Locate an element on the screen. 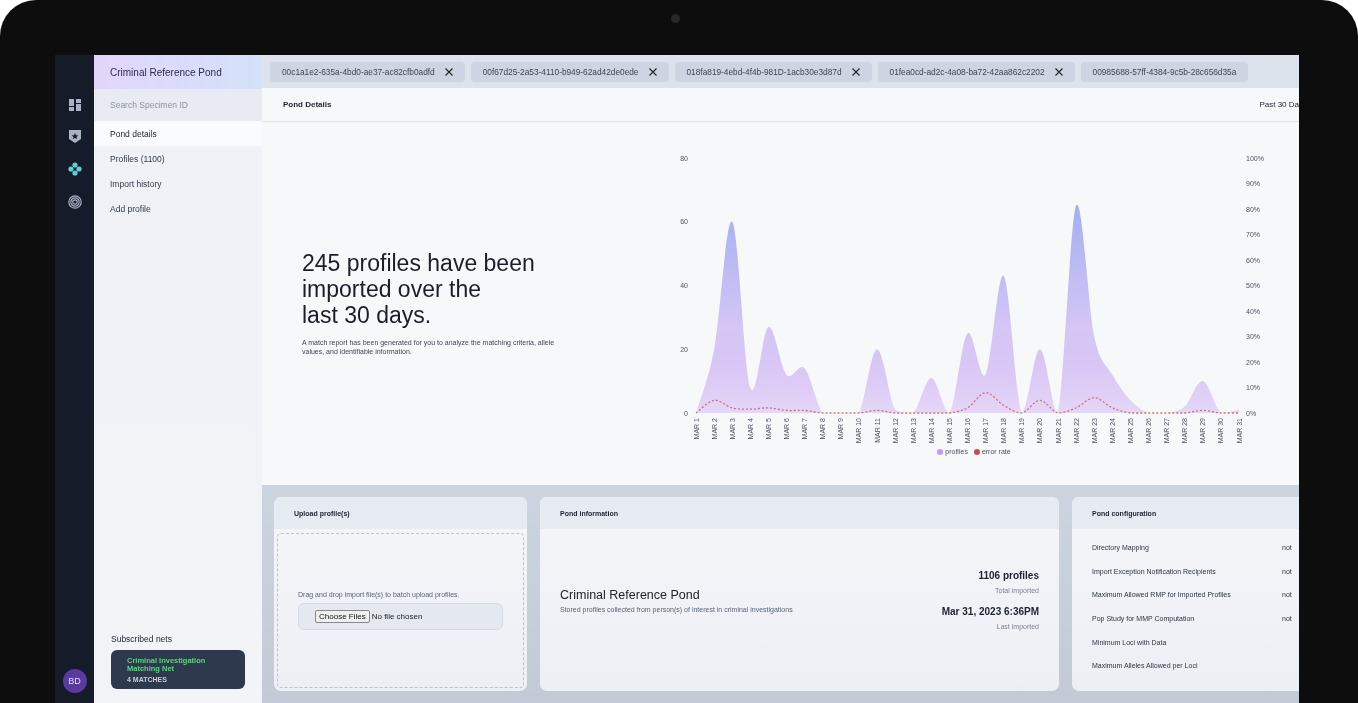  file-status: No file chosen is located at coordinates (397, 616).